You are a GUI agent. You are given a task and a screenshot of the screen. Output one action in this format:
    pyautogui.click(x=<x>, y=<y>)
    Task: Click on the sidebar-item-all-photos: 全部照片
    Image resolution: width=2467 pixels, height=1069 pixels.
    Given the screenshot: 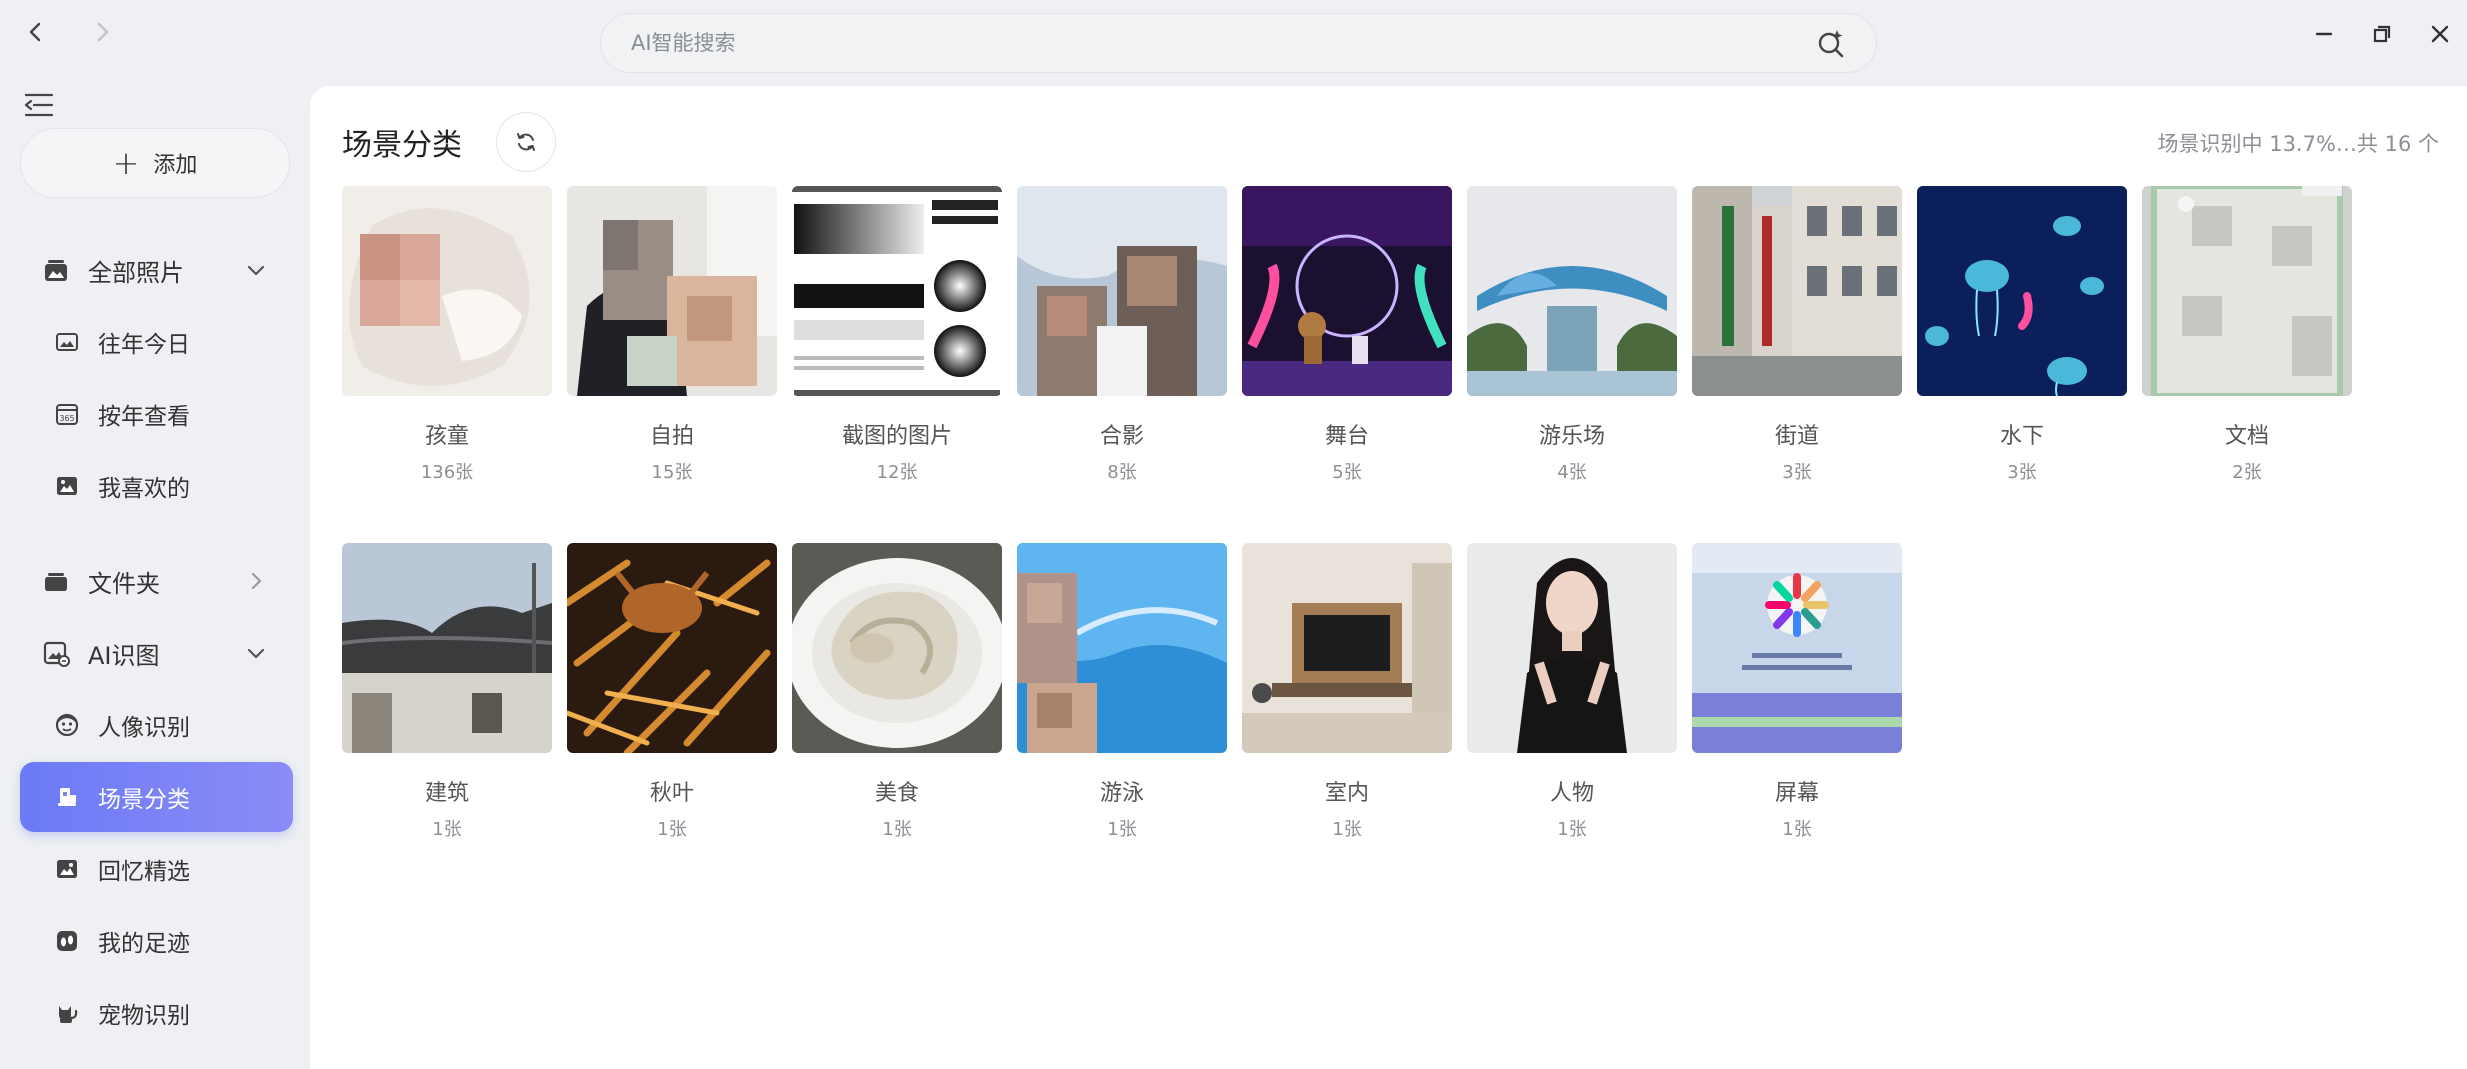 What is the action you would take?
    pyautogui.click(x=156, y=270)
    